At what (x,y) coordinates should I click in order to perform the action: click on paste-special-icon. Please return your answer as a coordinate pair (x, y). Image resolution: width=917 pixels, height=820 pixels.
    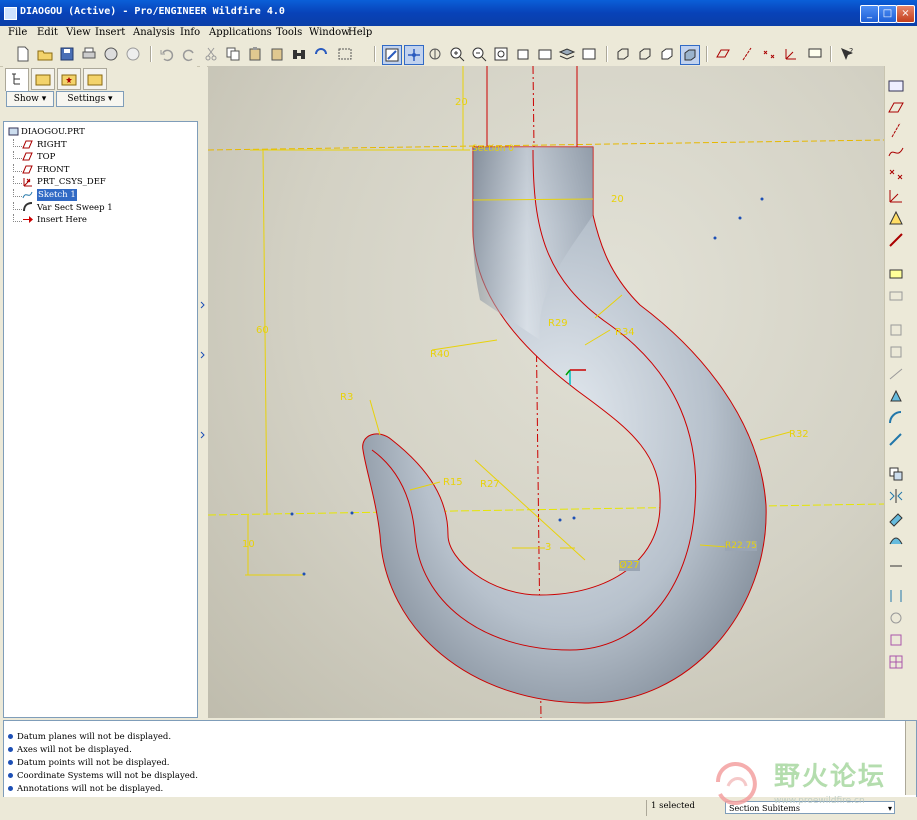
    Looking at the image, I should click on (277, 54).